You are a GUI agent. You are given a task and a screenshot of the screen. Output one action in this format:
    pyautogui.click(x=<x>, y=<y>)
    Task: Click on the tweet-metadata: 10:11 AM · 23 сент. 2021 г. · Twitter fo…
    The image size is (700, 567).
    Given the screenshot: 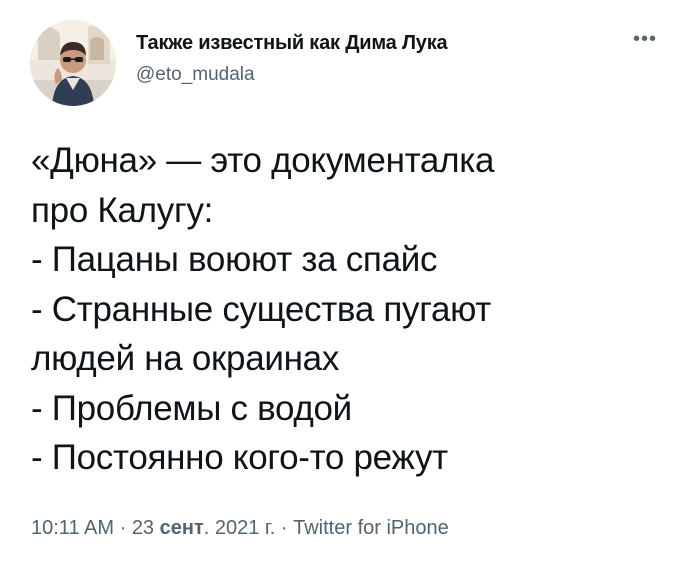 What is the action you would take?
    pyautogui.click(x=240, y=528)
    